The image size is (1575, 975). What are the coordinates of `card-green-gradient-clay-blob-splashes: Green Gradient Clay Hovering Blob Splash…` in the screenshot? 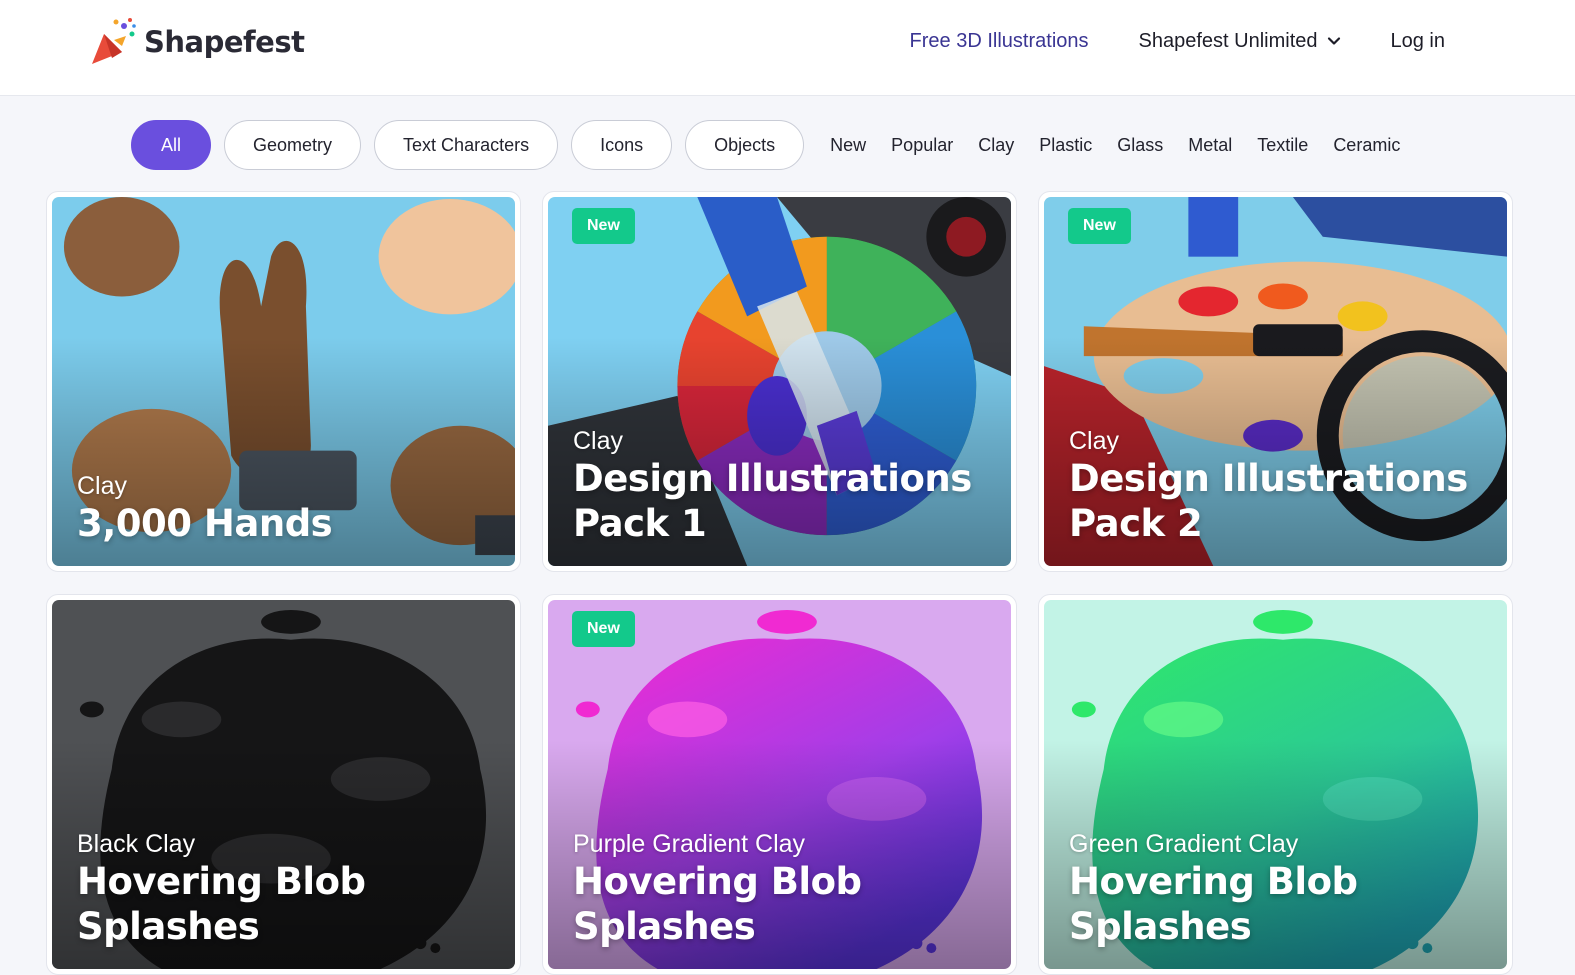 It's located at (1275, 784).